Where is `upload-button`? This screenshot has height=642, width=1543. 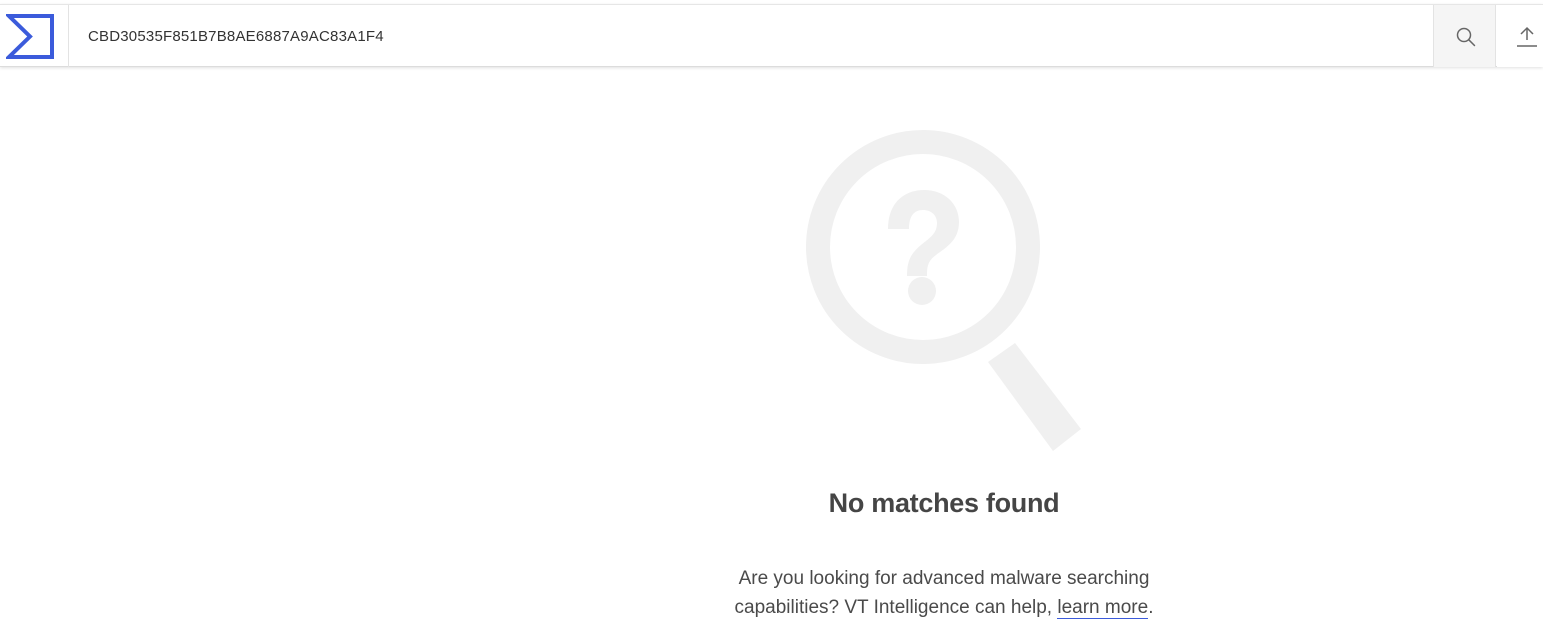
upload-button is located at coordinates (1520, 36).